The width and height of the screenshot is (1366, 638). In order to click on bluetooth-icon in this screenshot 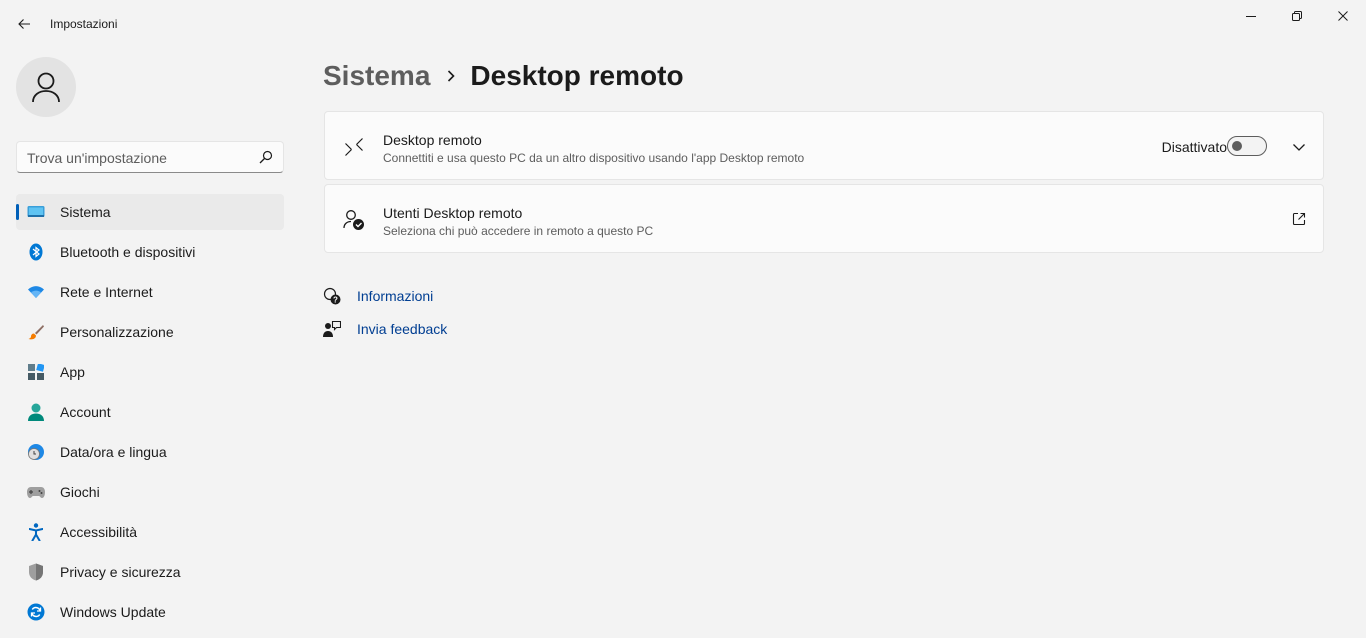, I will do `click(36, 252)`.